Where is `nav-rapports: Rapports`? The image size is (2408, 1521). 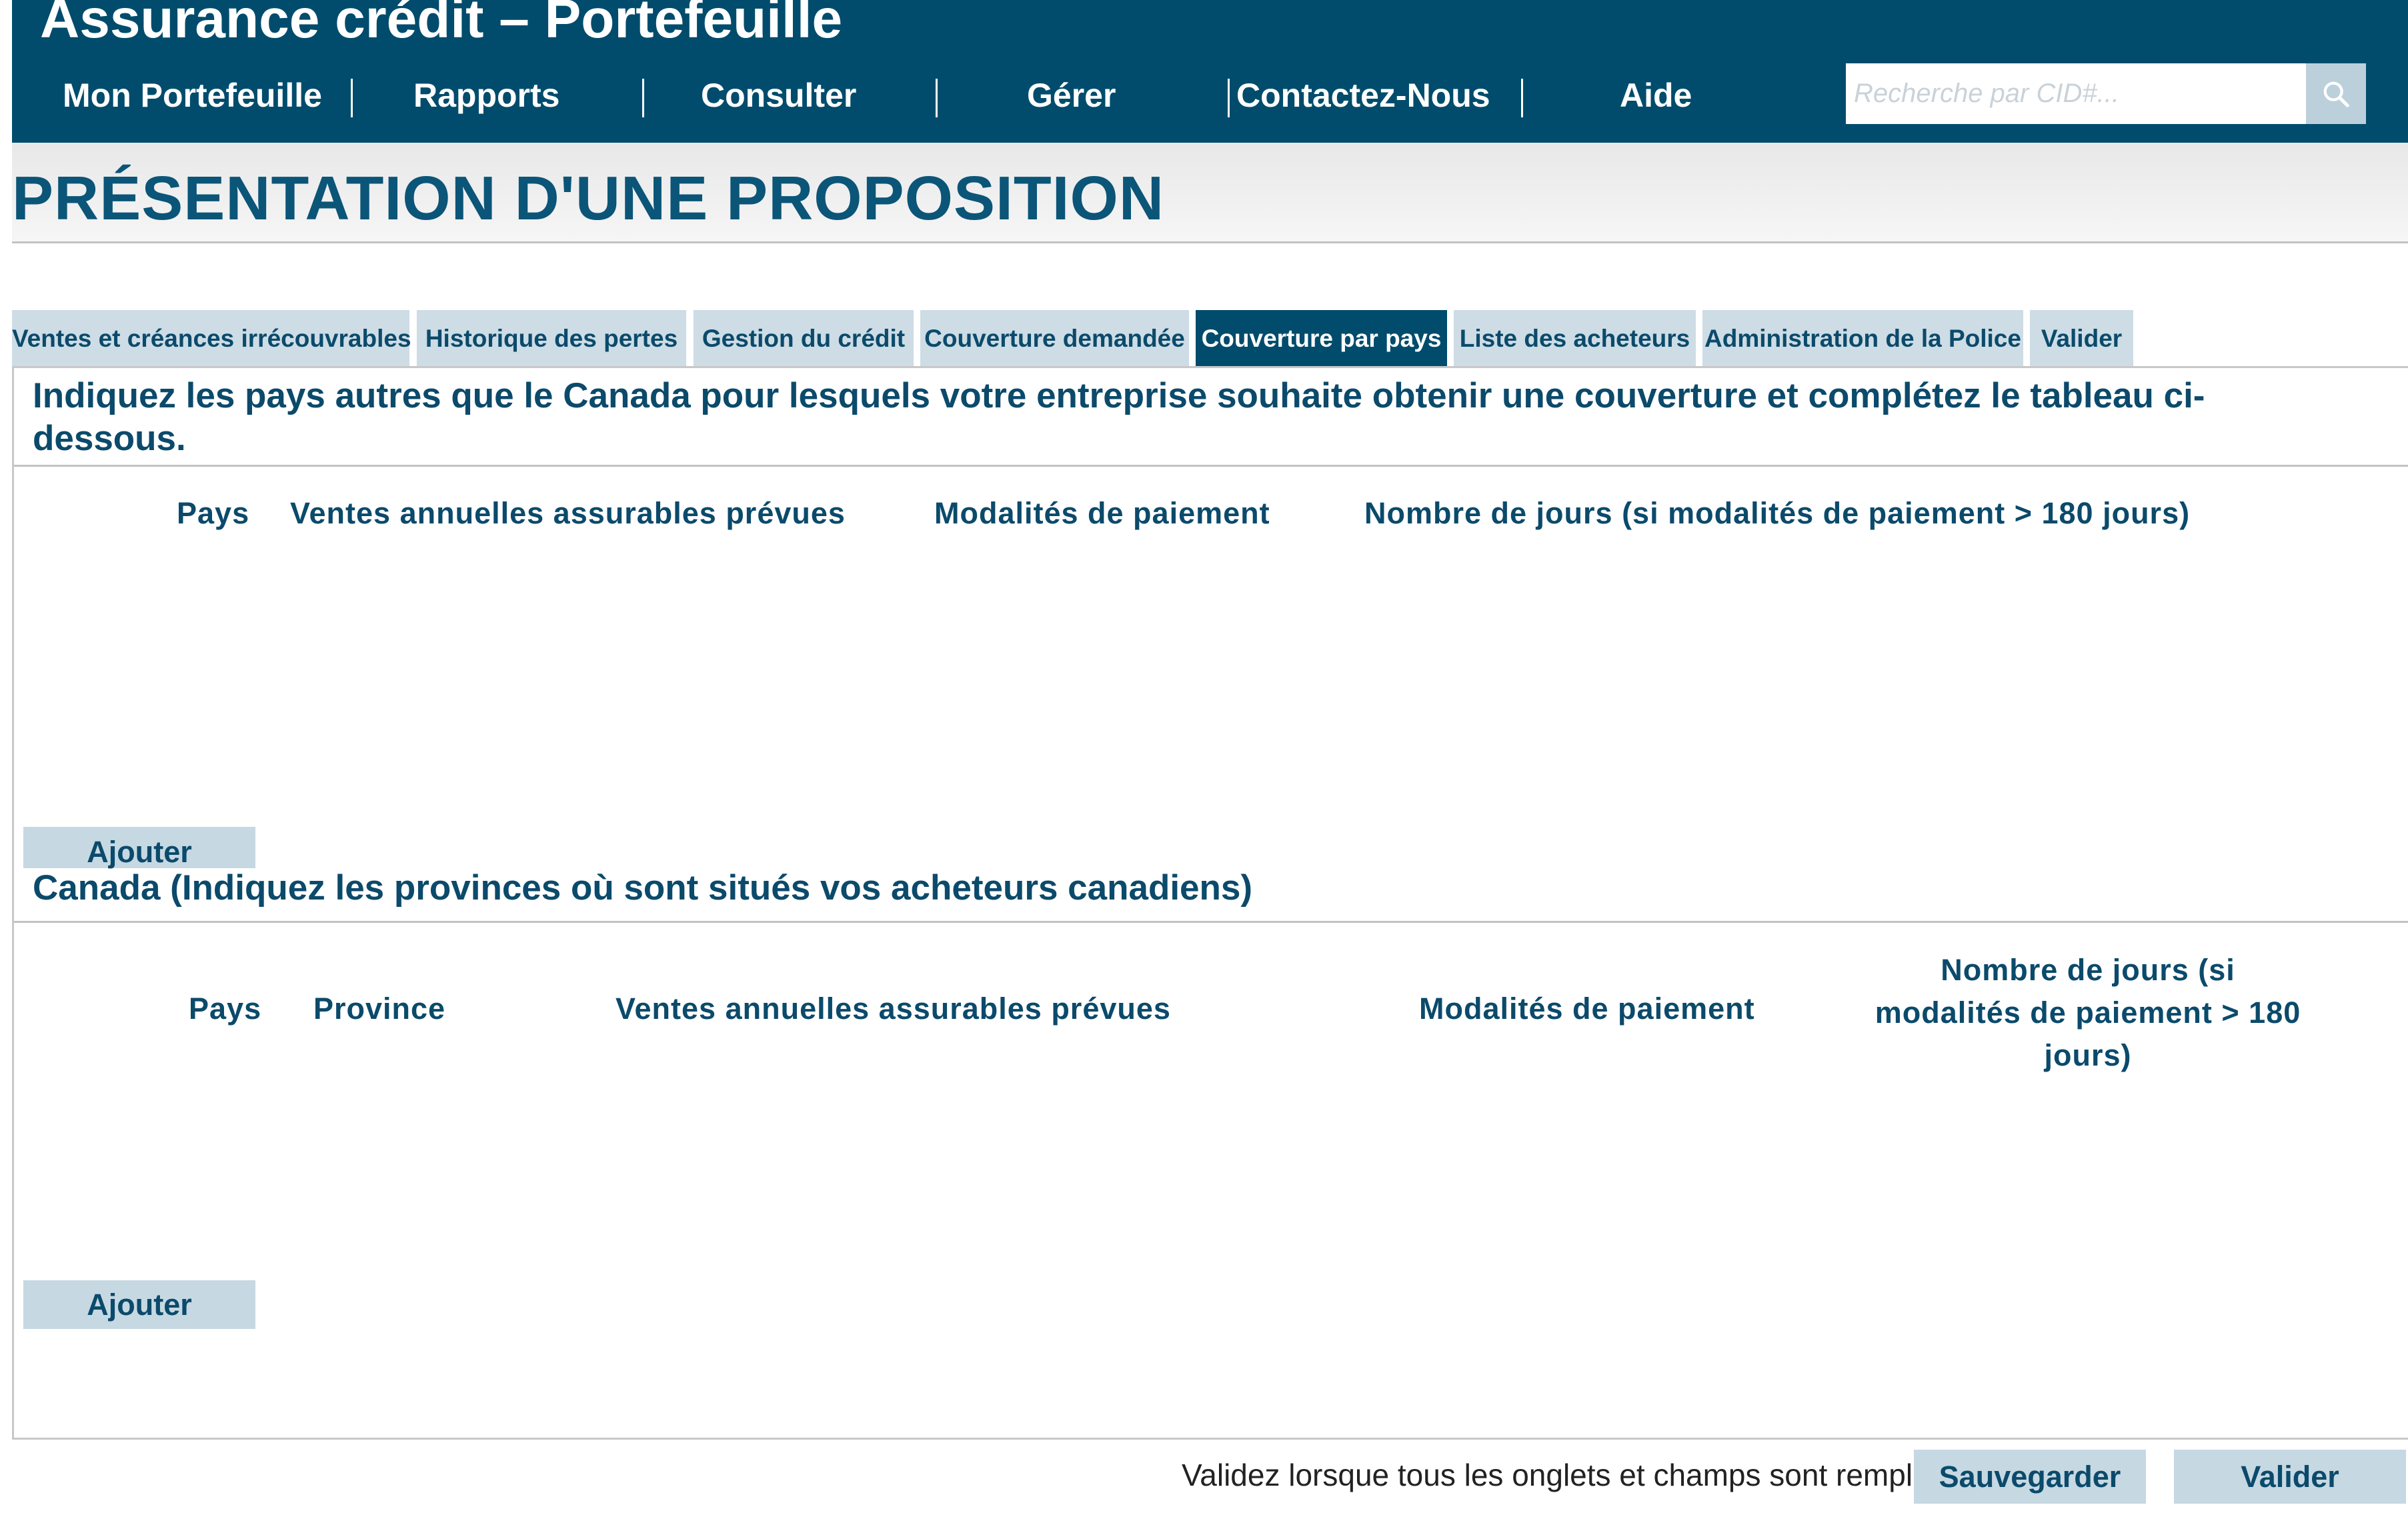 nav-rapports: Rapports is located at coordinates (486, 95).